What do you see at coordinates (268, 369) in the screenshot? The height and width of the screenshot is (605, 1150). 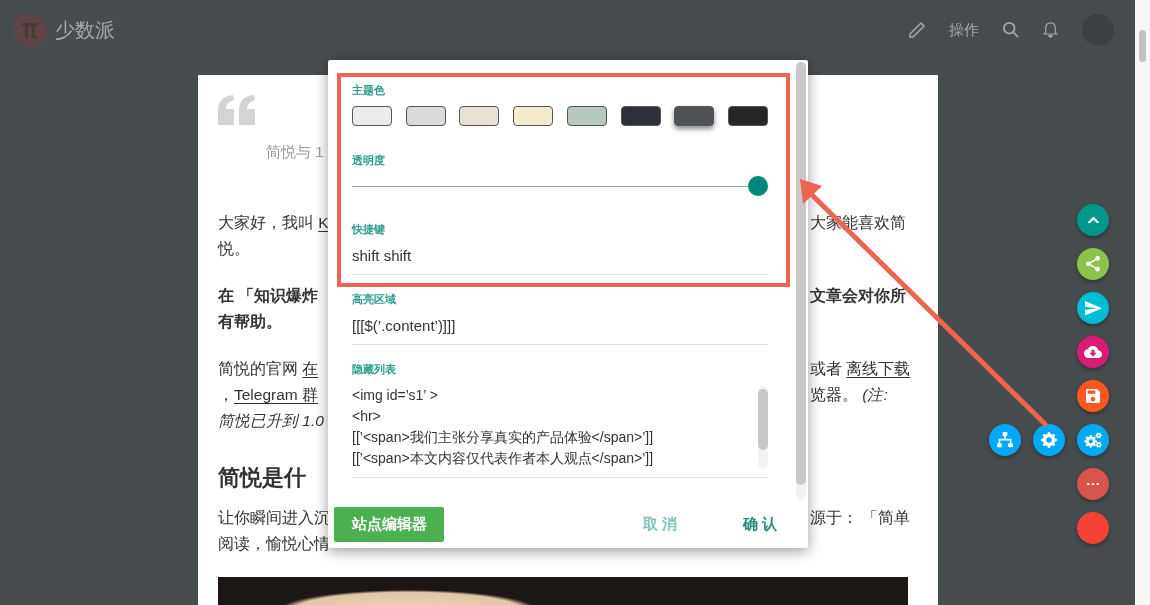 I see `paragraph-text: 简悦的官网 在` at bounding box center [268, 369].